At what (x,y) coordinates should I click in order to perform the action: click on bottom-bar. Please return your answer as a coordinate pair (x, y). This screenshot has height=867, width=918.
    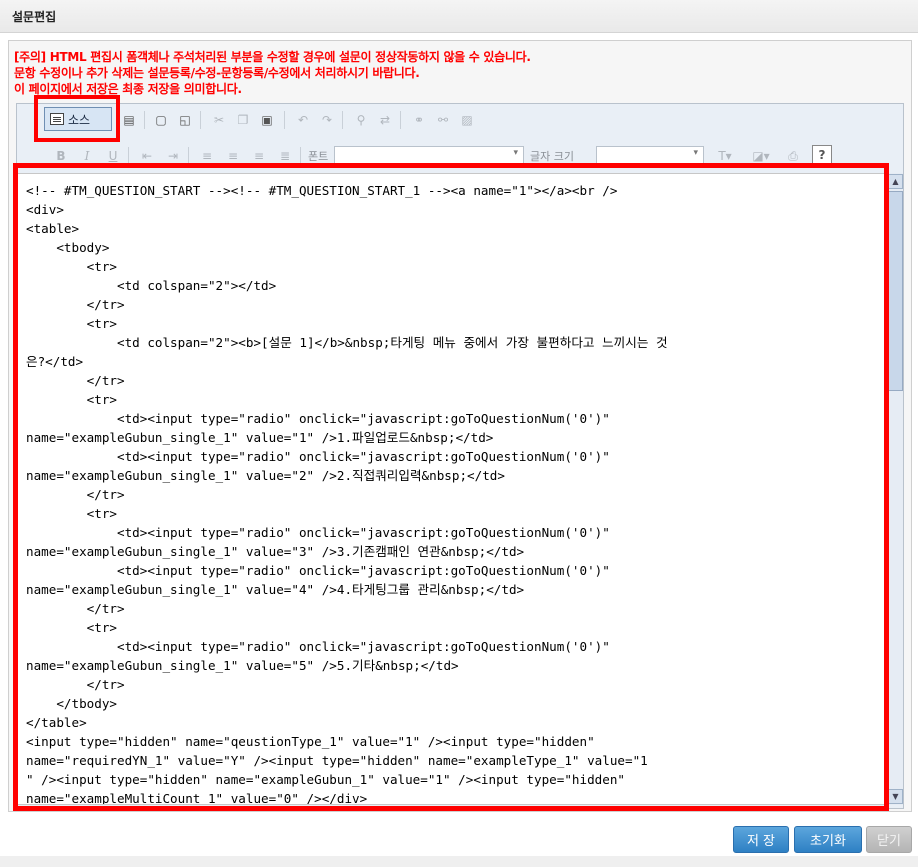
    Looking at the image, I should click on (459, 861).